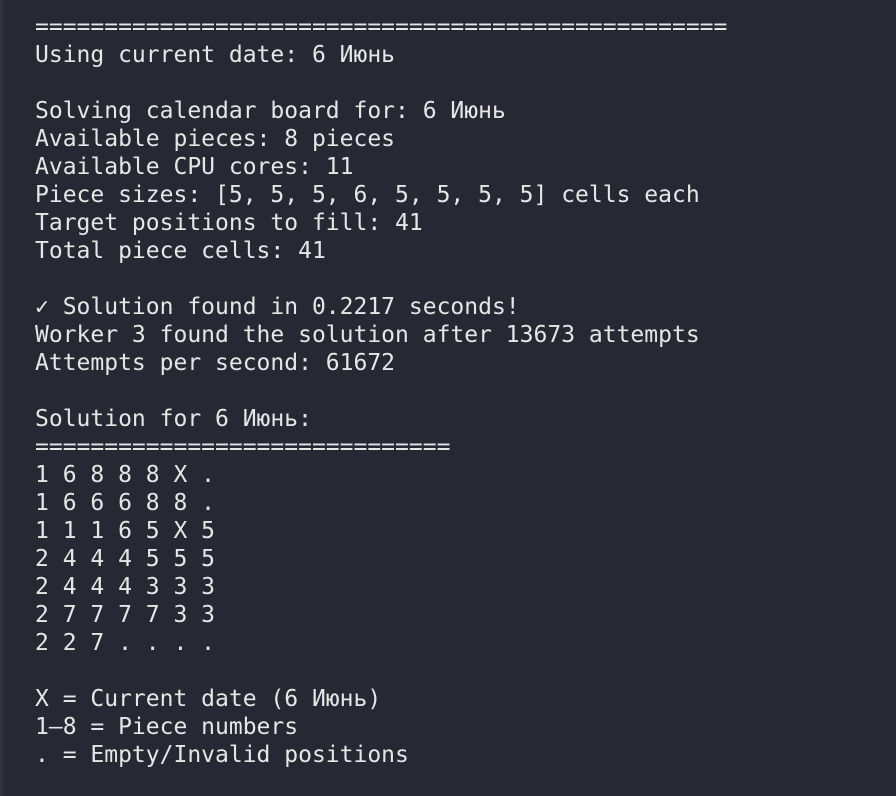 The image size is (896, 796). I want to click on terminal-line: Solving calendar board for: 6 Июнь, so click(270, 111).